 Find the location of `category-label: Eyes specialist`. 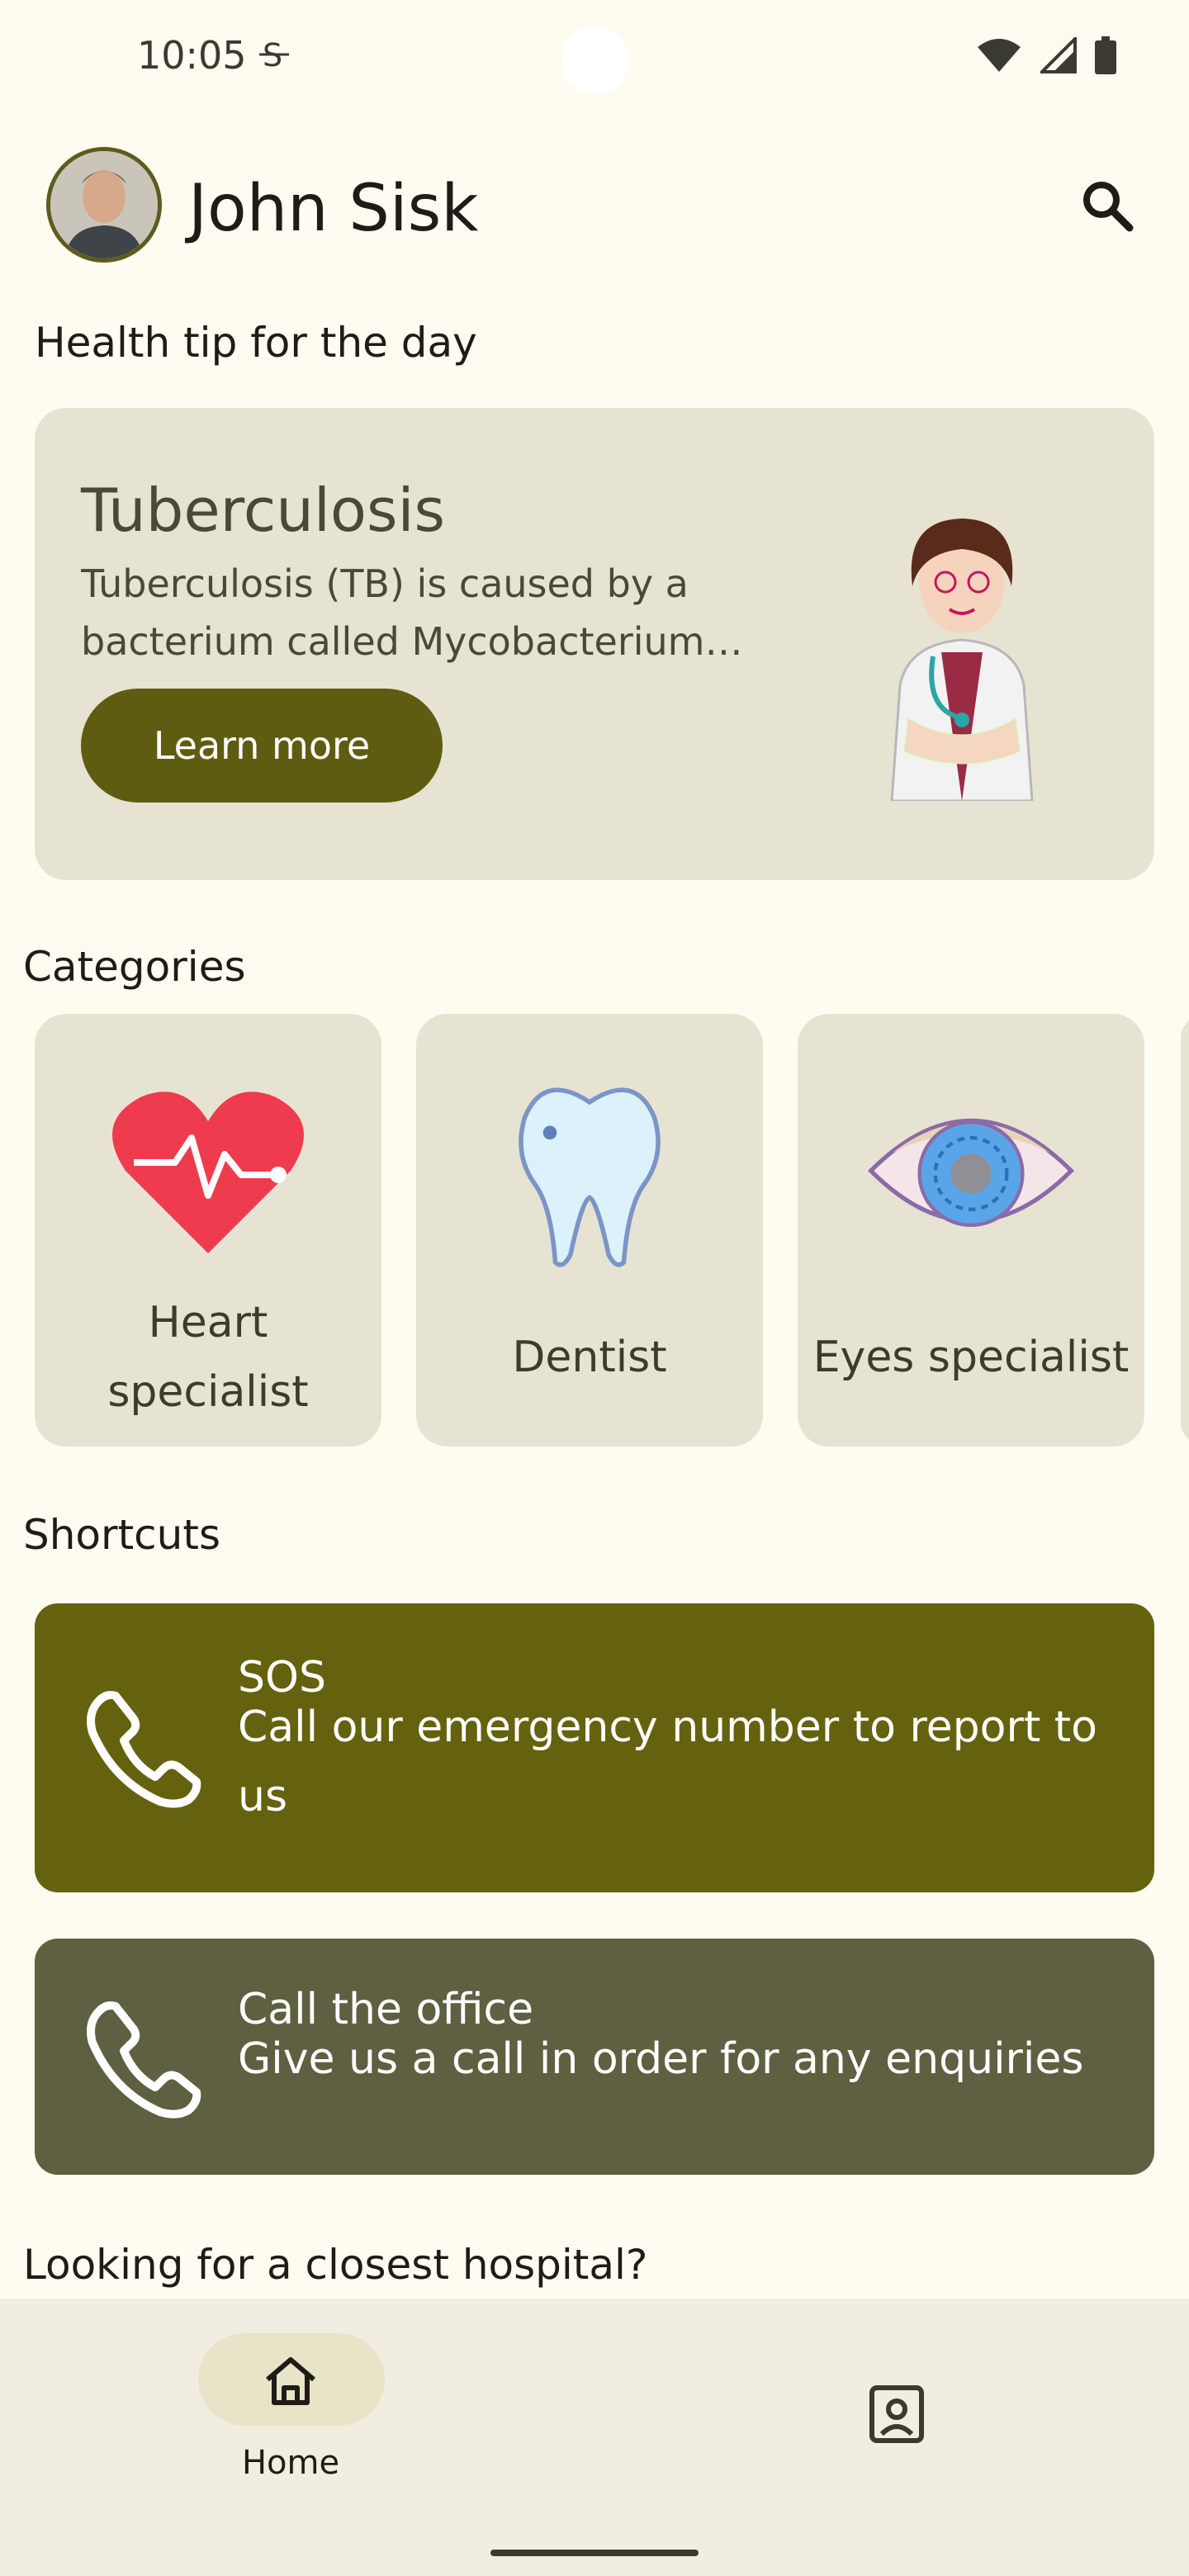

category-label: Eyes specialist is located at coordinates (971, 1357).